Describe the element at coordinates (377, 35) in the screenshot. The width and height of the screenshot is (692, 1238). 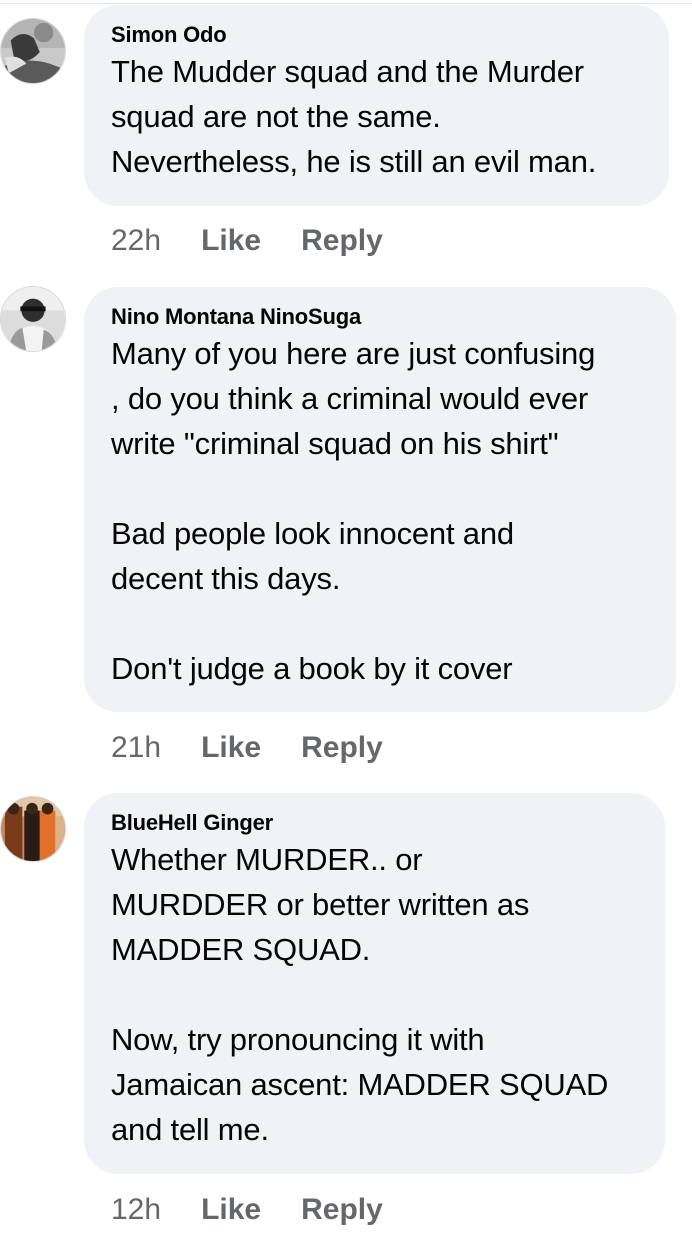
I see `comment-author: Simon Odo` at that location.